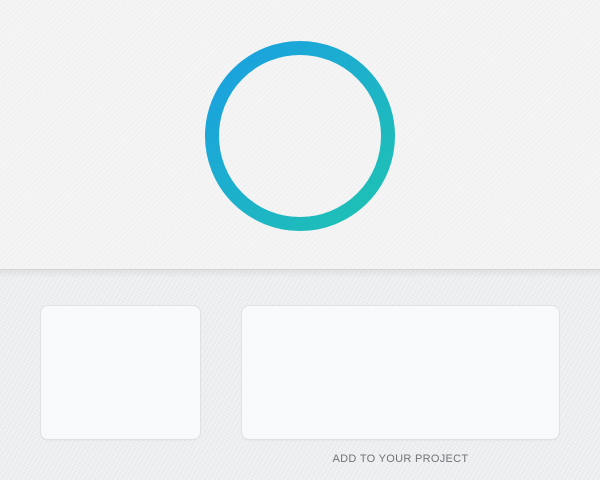 The width and height of the screenshot is (600, 480). I want to click on add-to-project-link: ADD TO YOUR PROJECT, so click(400, 459).